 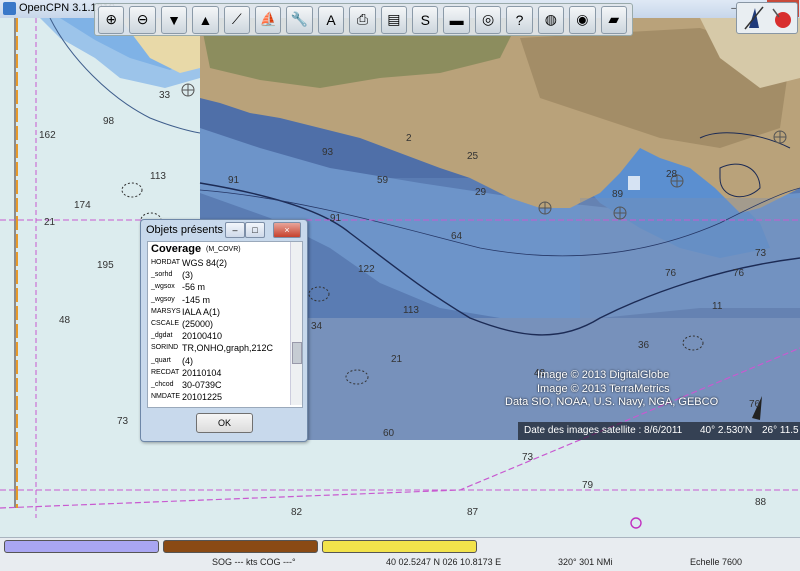 What do you see at coordinates (65, 320) in the screenshot?
I see `depth-sounding: 48` at bounding box center [65, 320].